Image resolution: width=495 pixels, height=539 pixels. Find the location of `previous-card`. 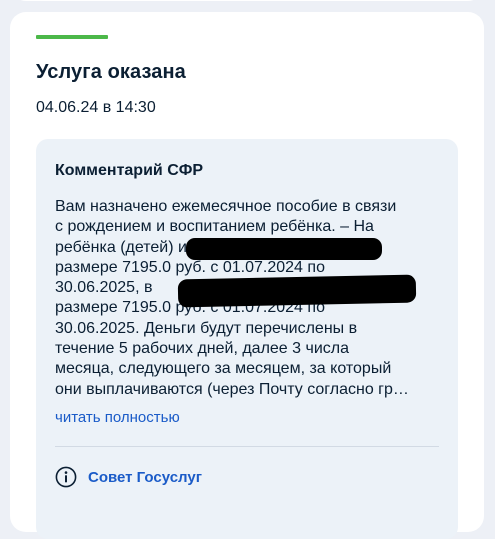

previous-card is located at coordinates (247, 0).